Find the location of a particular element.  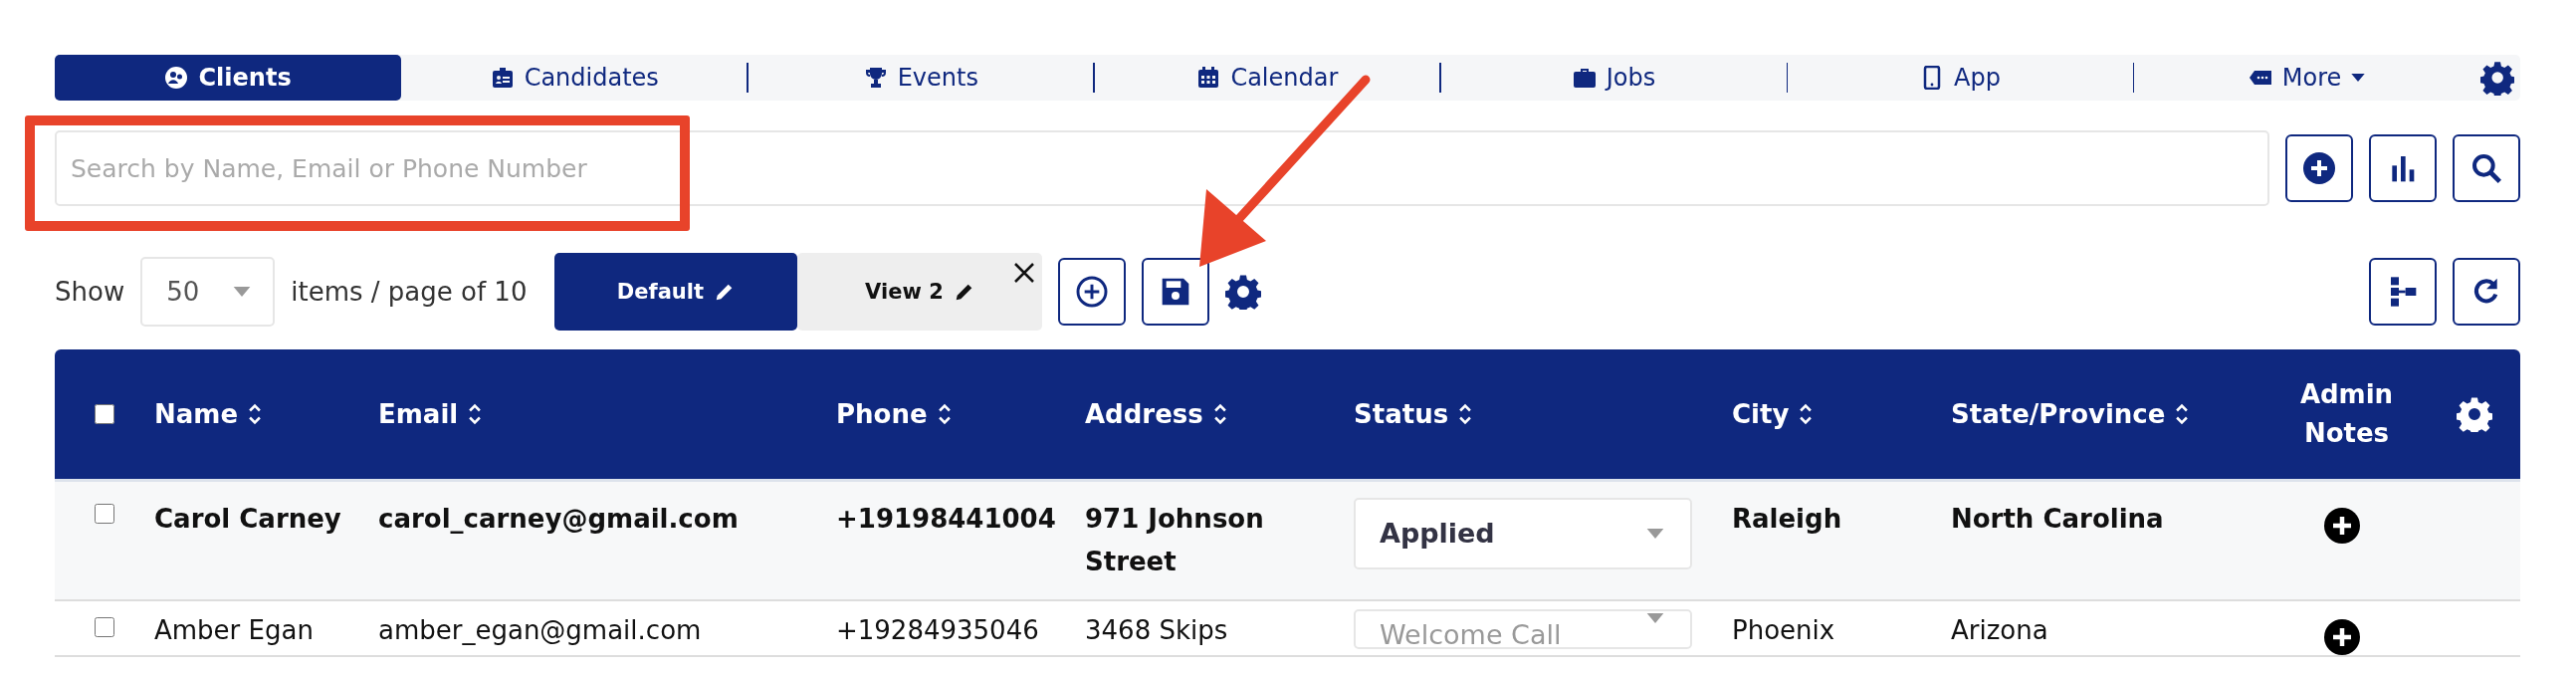

search-button is located at coordinates (2486, 168).